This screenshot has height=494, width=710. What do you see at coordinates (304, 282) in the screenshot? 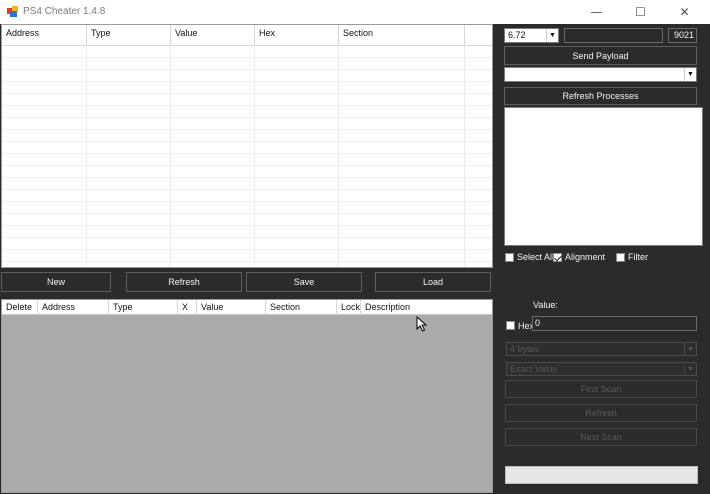
I see `save-button: Save` at bounding box center [304, 282].